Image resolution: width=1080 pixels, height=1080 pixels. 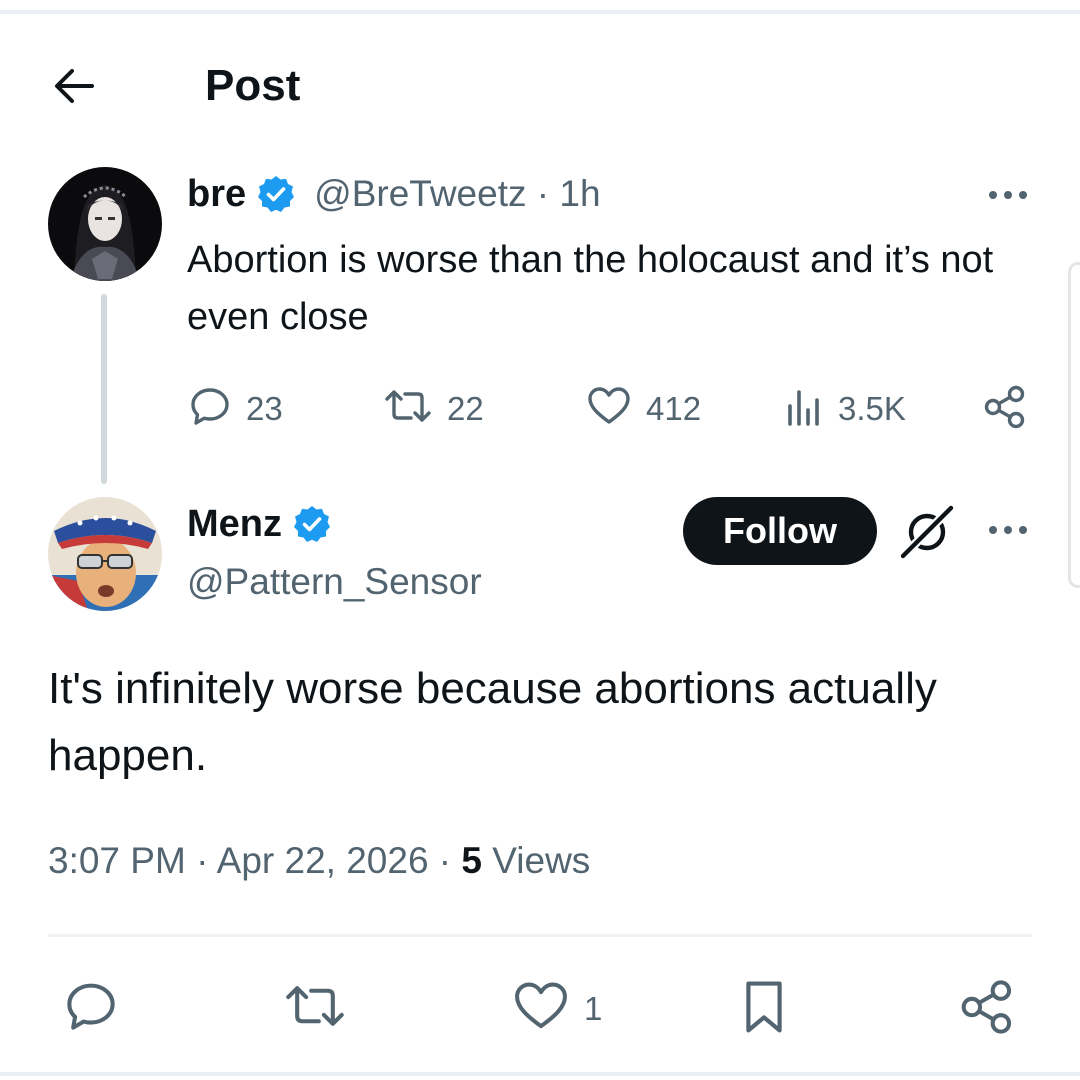 I want to click on back-arrow-icon, so click(x=74, y=86).